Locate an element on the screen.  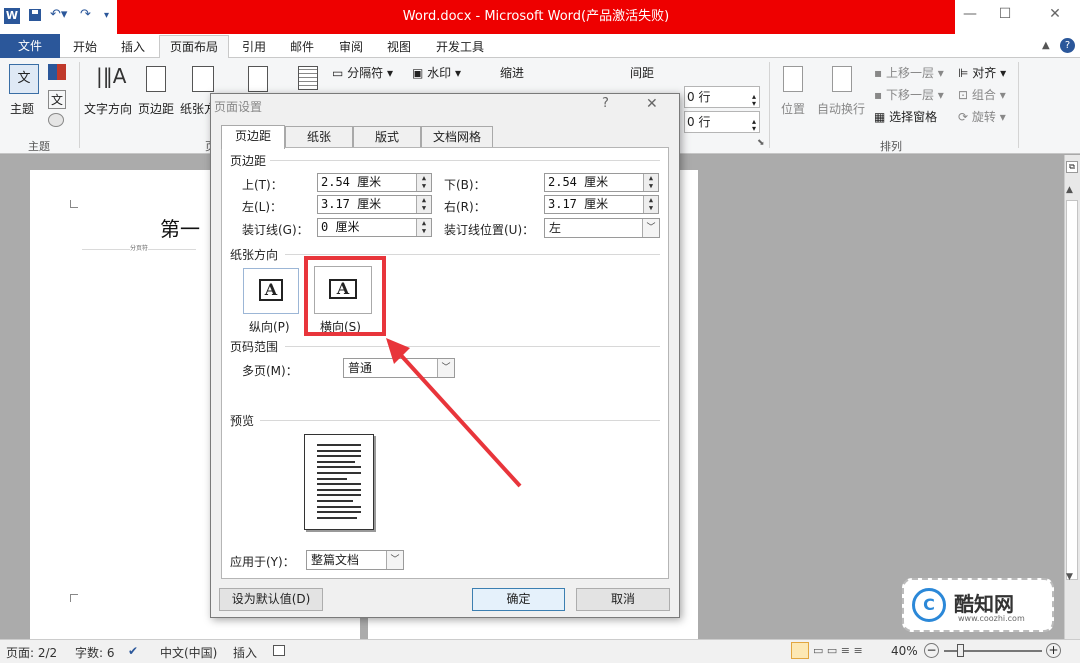
left-margin-field: 3.17 厘米 ▲ ▼ is located at coordinates (374, 204).